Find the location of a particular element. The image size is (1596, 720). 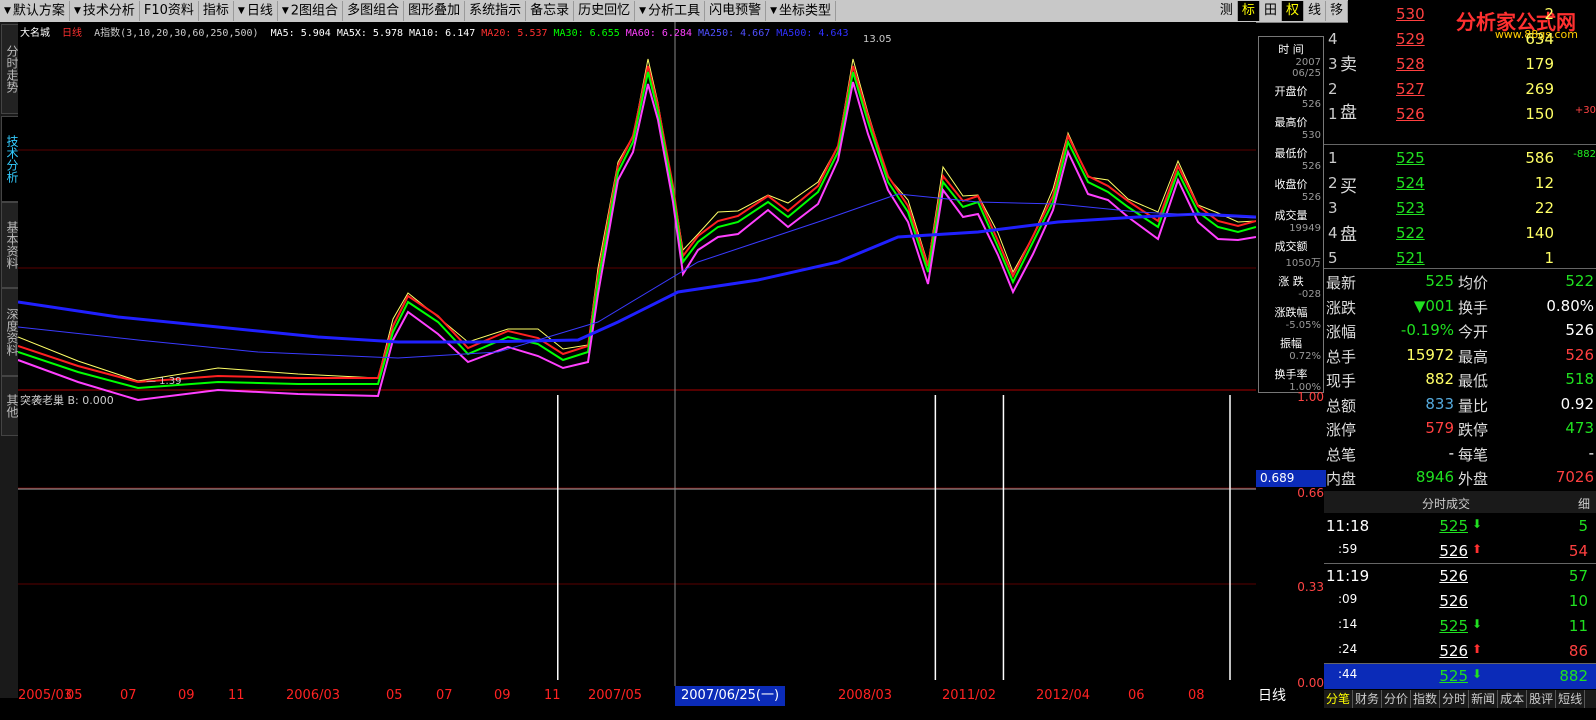

bottom-tab-3: 指数 is located at coordinates (1426, 699).